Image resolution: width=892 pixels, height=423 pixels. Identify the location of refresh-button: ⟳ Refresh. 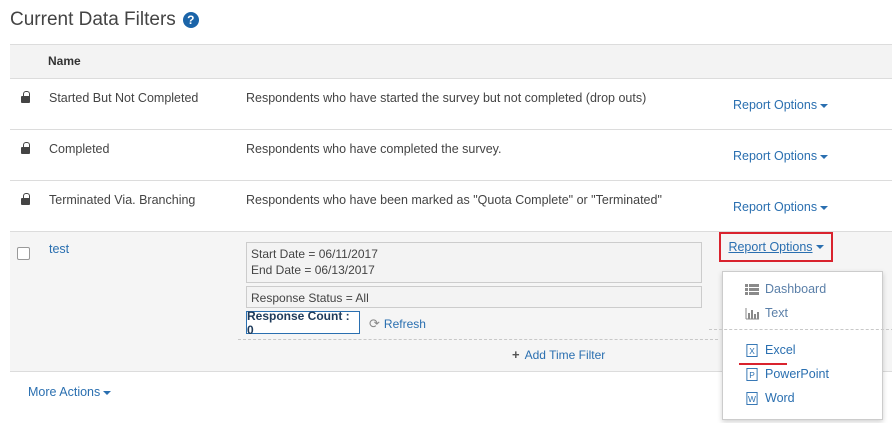
(397, 324).